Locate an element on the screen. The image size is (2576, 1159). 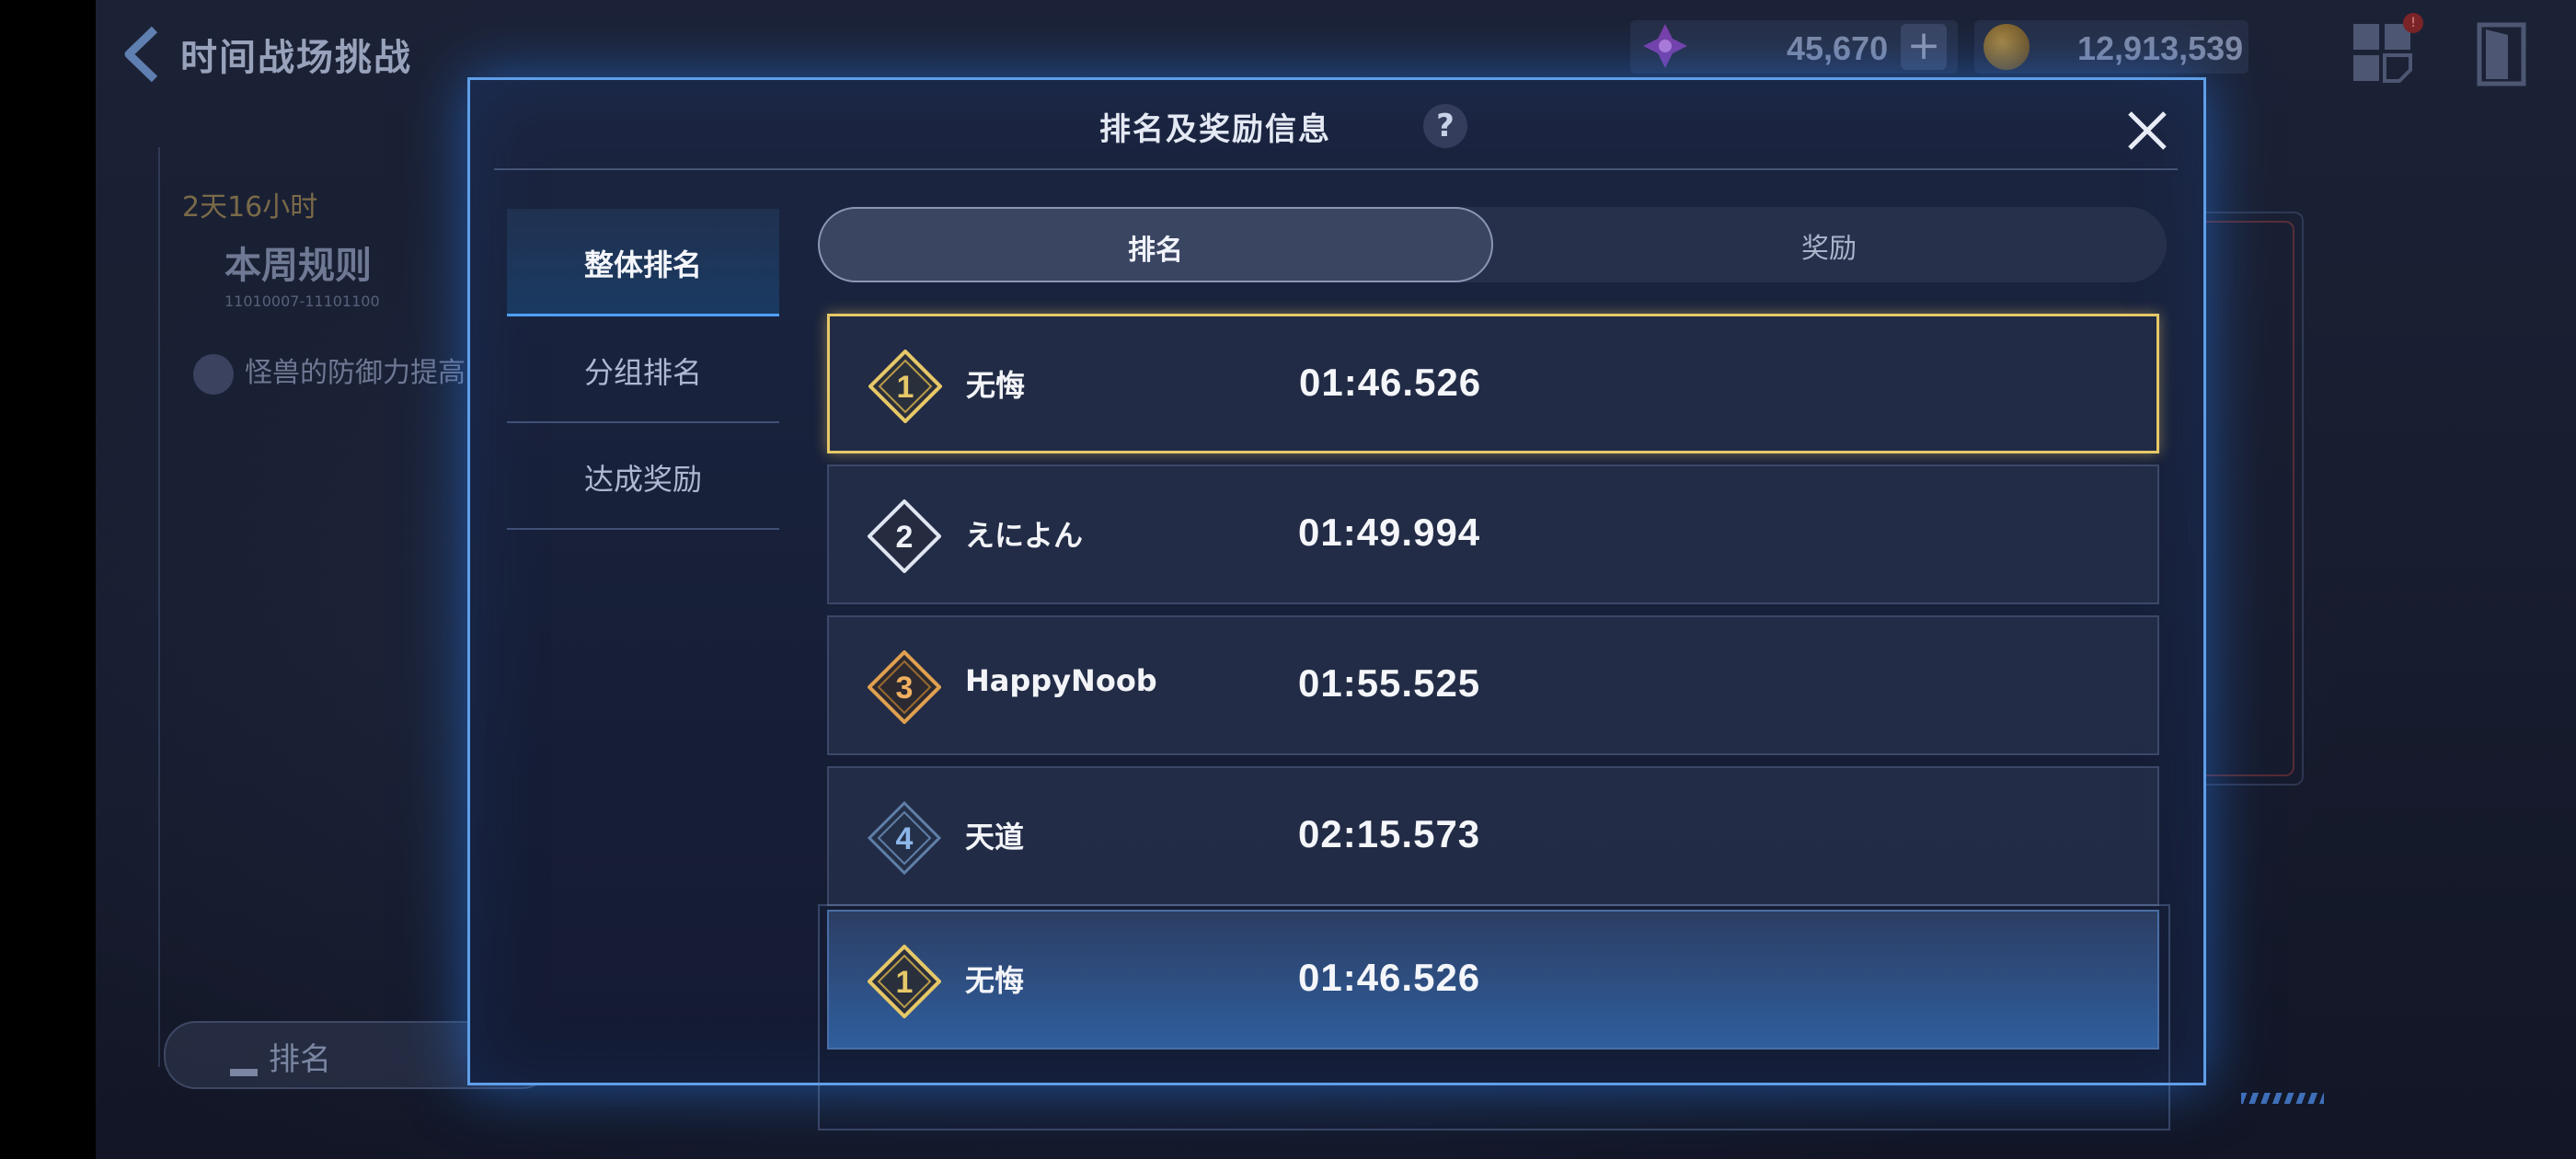
rank-3-badge-icon: 3 is located at coordinates (904, 687).